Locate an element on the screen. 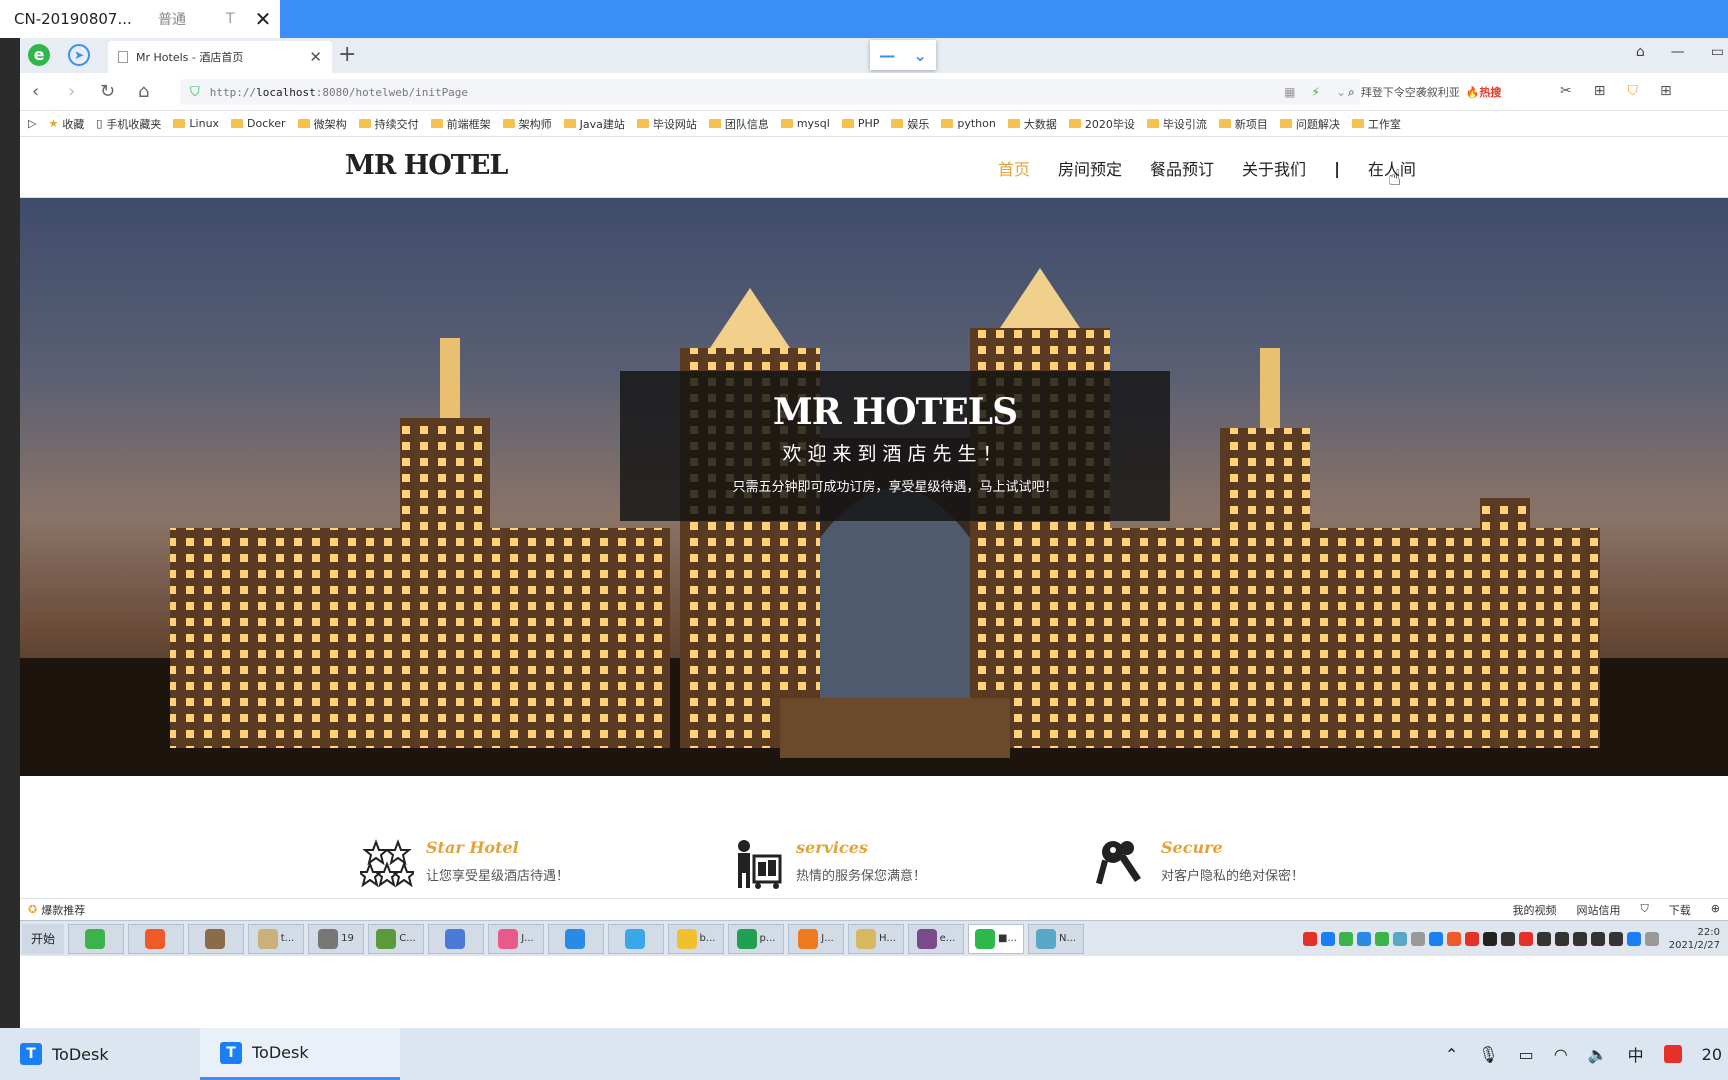 Image resolution: width=1728 pixels, height=1080 pixels. apps-grid-icon: ⊞ is located at coordinates (1666, 91).